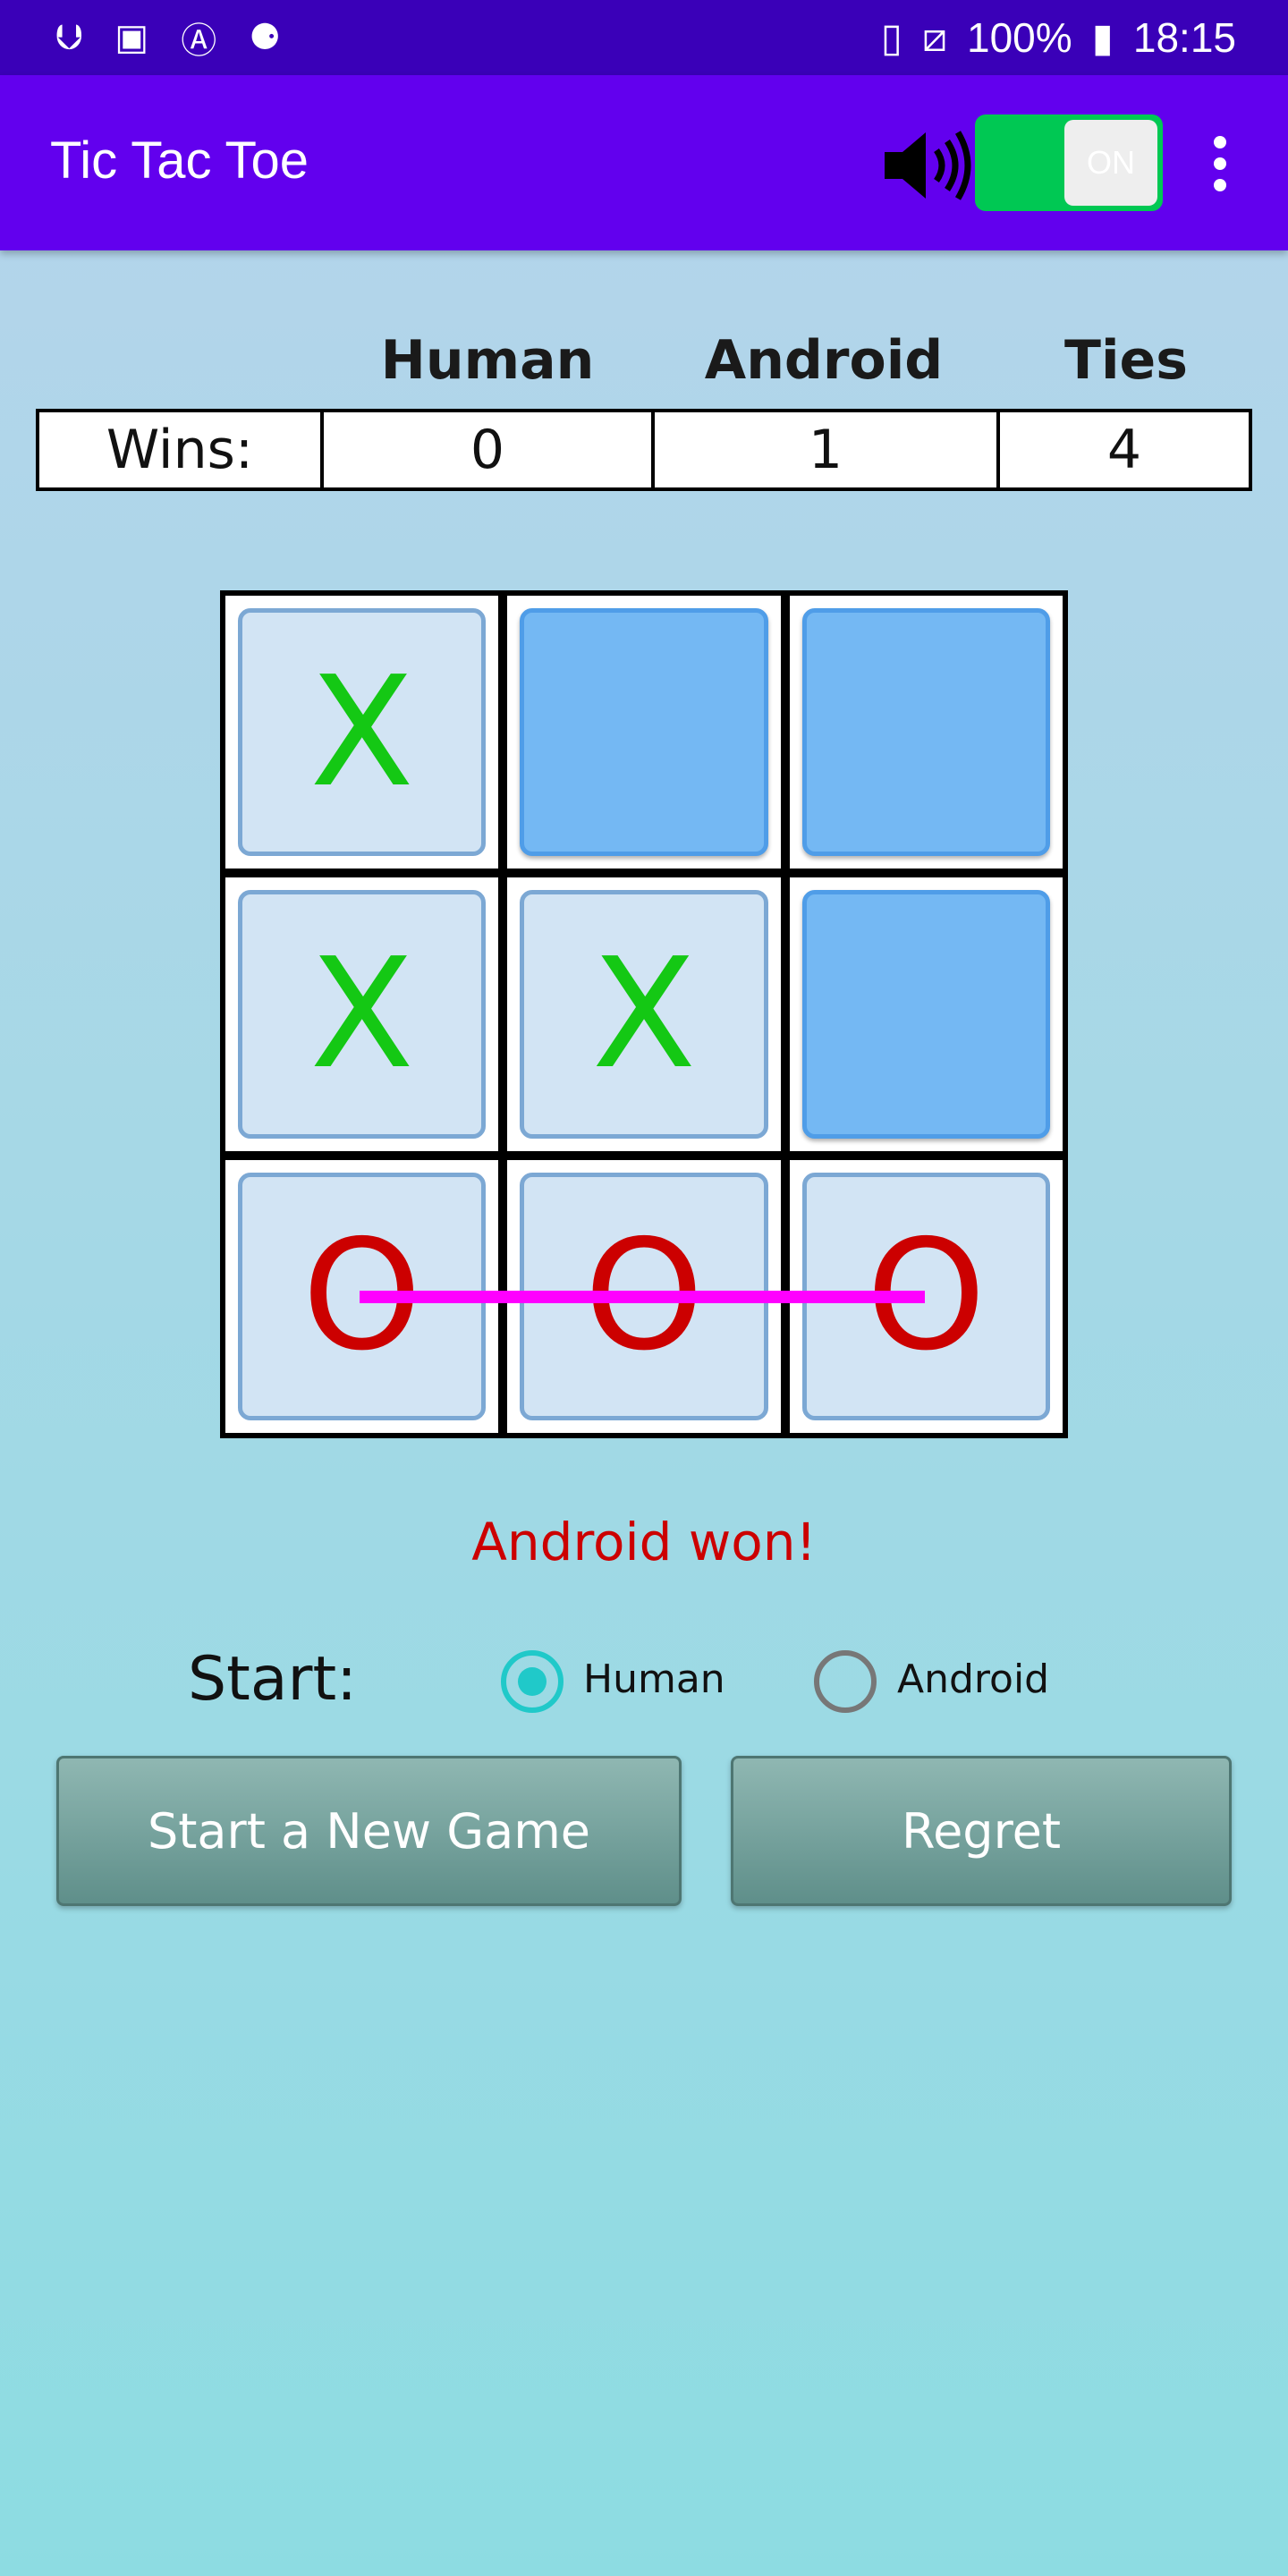 This screenshot has width=1288, height=2576. I want to click on game-result: Android won!, so click(644, 1542).